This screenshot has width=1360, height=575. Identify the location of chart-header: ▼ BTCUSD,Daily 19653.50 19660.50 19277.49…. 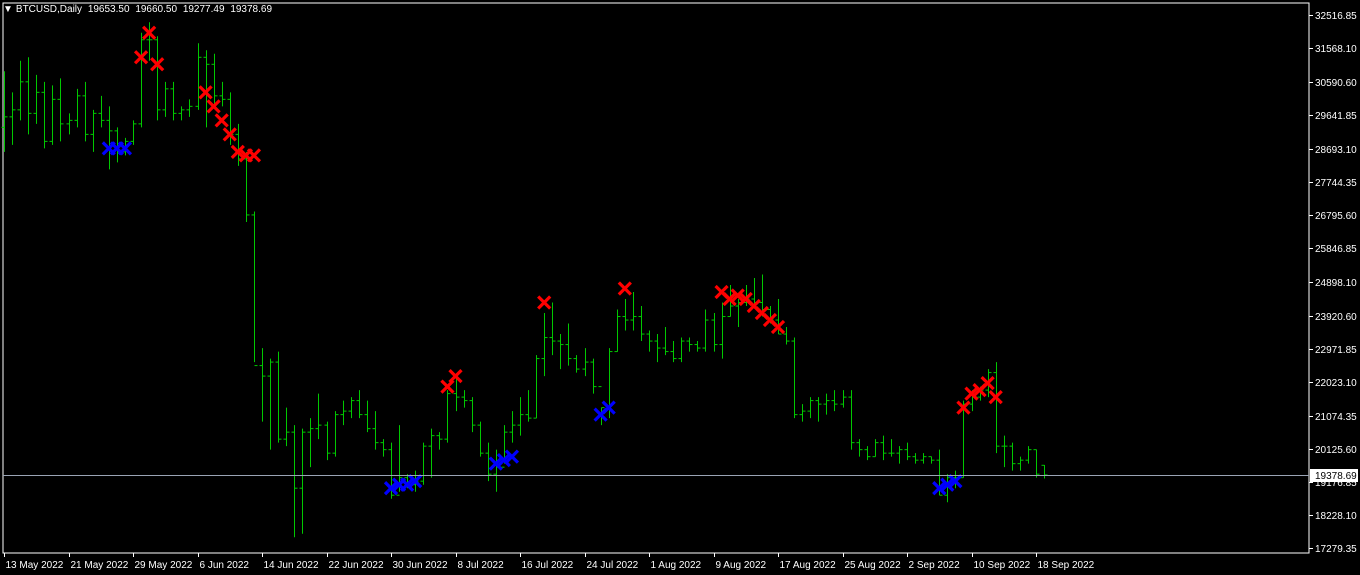
(139, 10).